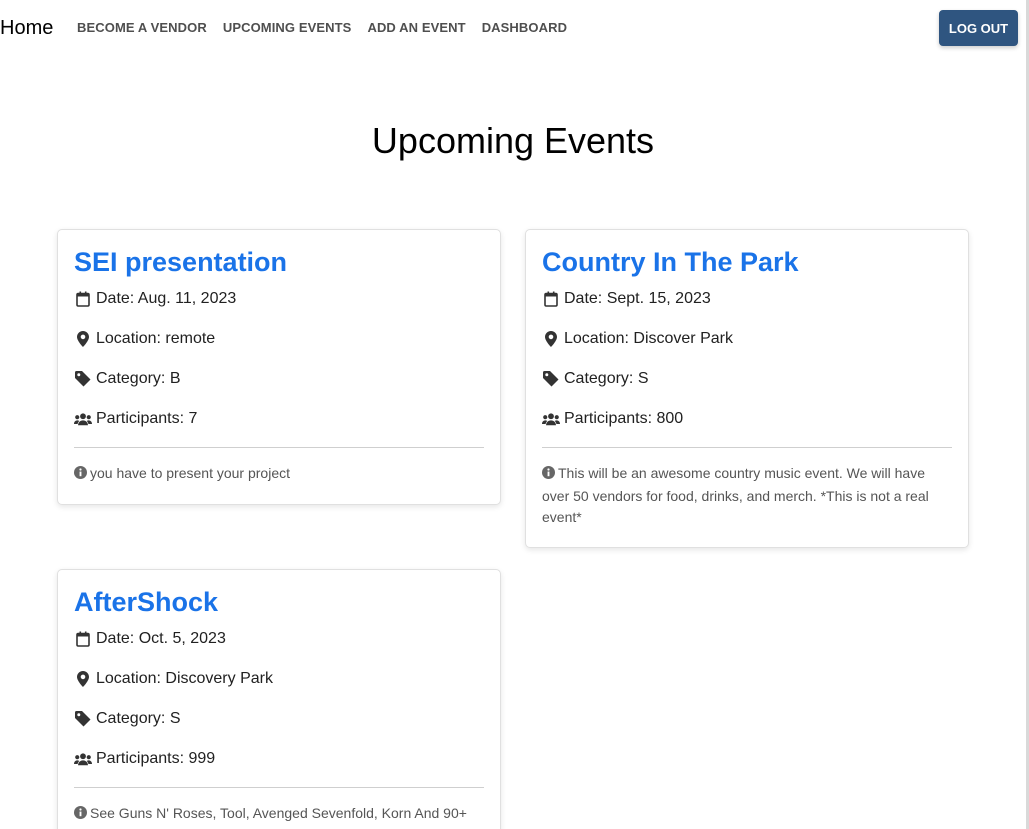 The width and height of the screenshot is (1029, 829). What do you see at coordinates (279, 419) in the screenshot?
I see `event-participants: Participants: 7` at bounding box center [279, 419].